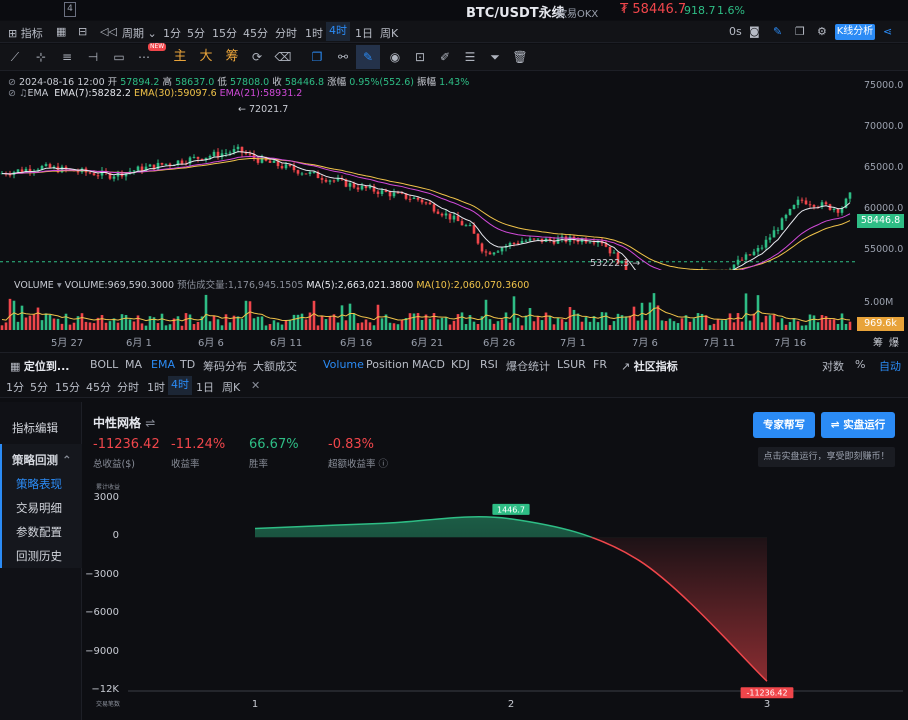 This screenshot has height=720, width=908. What do you see at coordinates (887, 31) in the screenshot?
I see `share-icon: ⋖` at bounding box center [887, 31].